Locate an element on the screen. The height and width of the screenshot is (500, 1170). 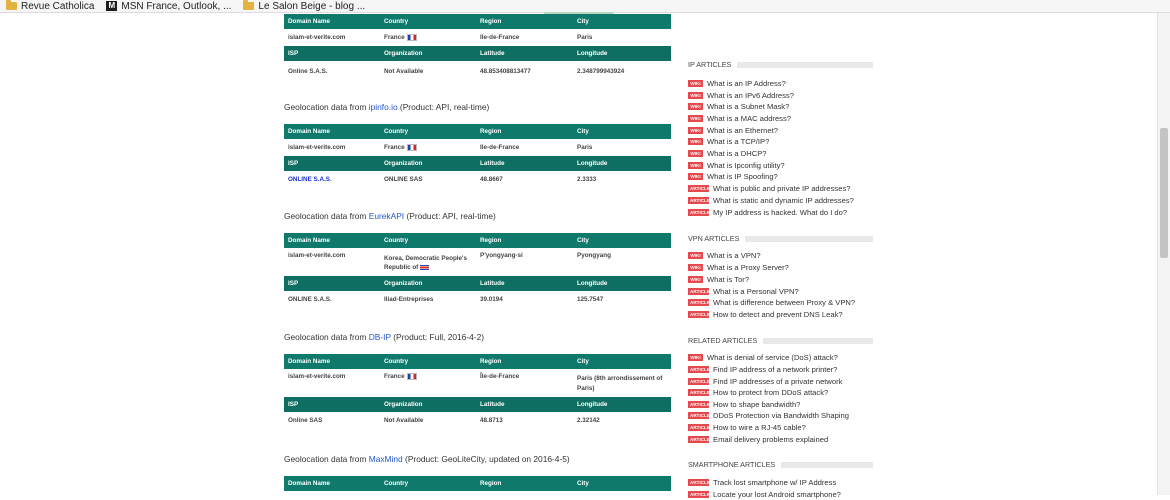
cell-country: Korea, Democratic People's Republic of is located at coordinates (428, 262).